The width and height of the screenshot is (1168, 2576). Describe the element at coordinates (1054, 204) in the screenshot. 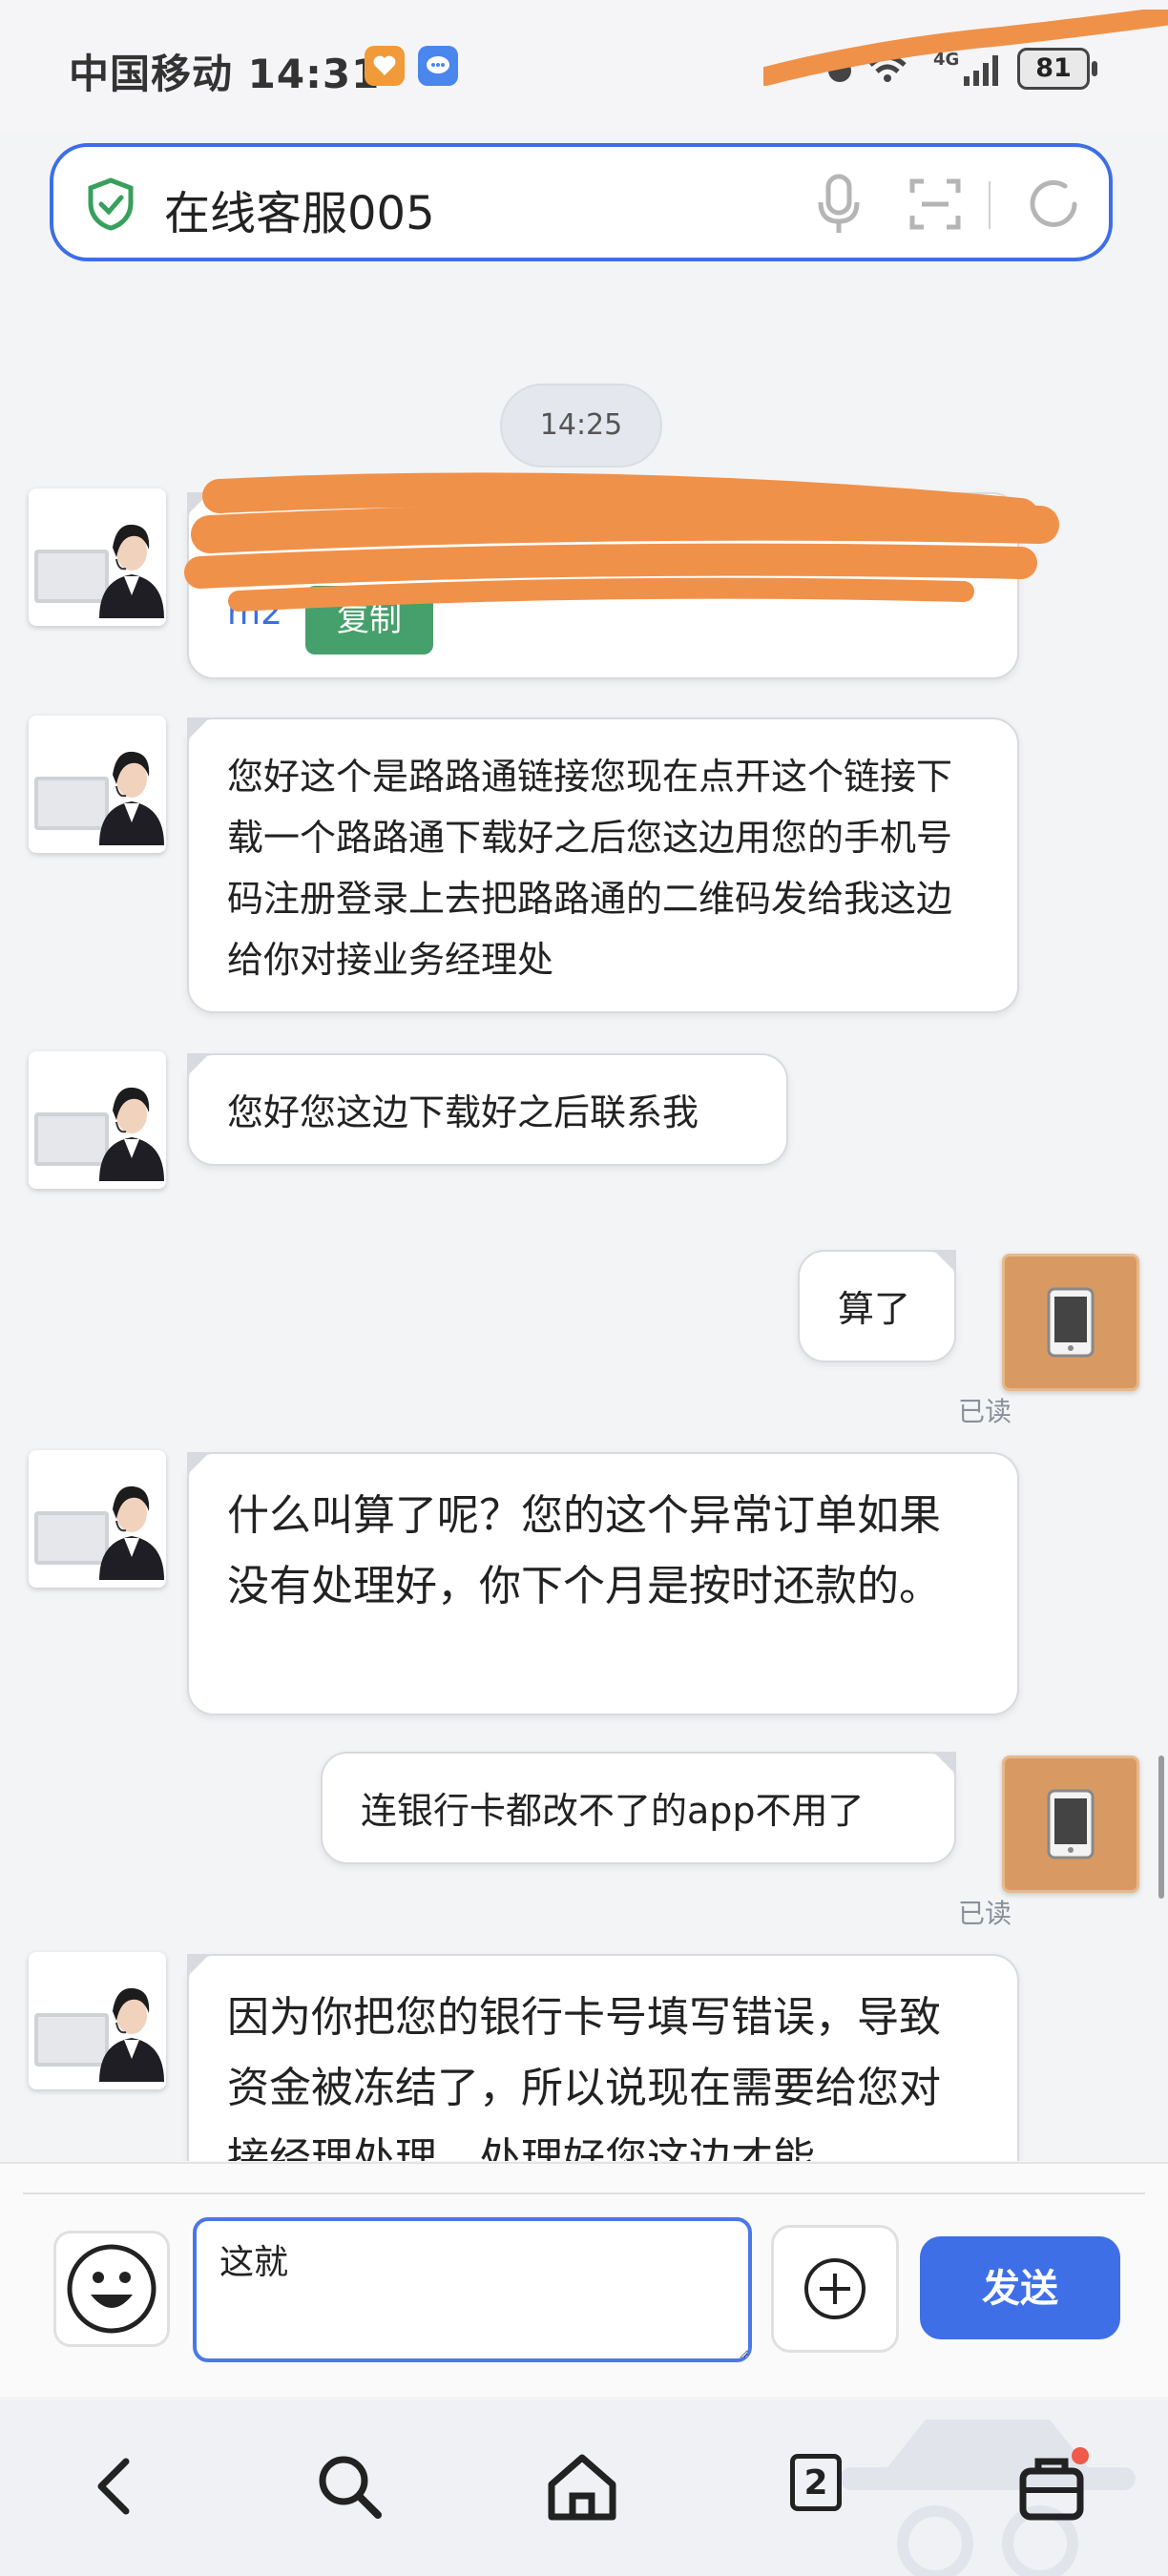

I see `refresh-icon` at that location.